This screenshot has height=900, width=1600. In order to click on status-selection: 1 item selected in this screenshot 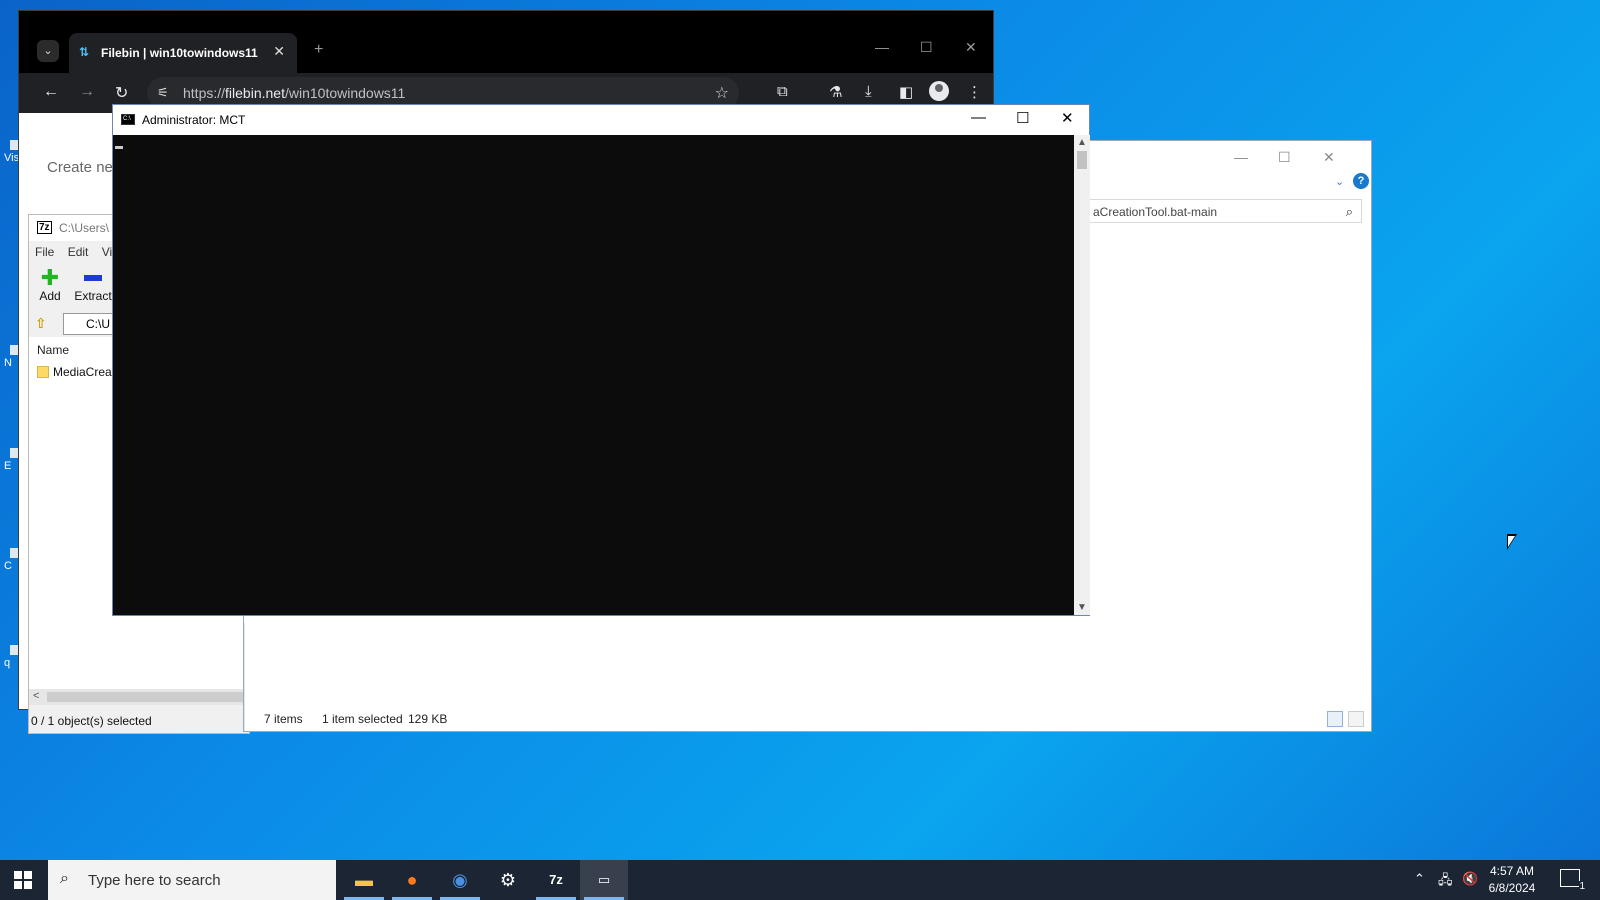, I will do `click(362, 719)`.